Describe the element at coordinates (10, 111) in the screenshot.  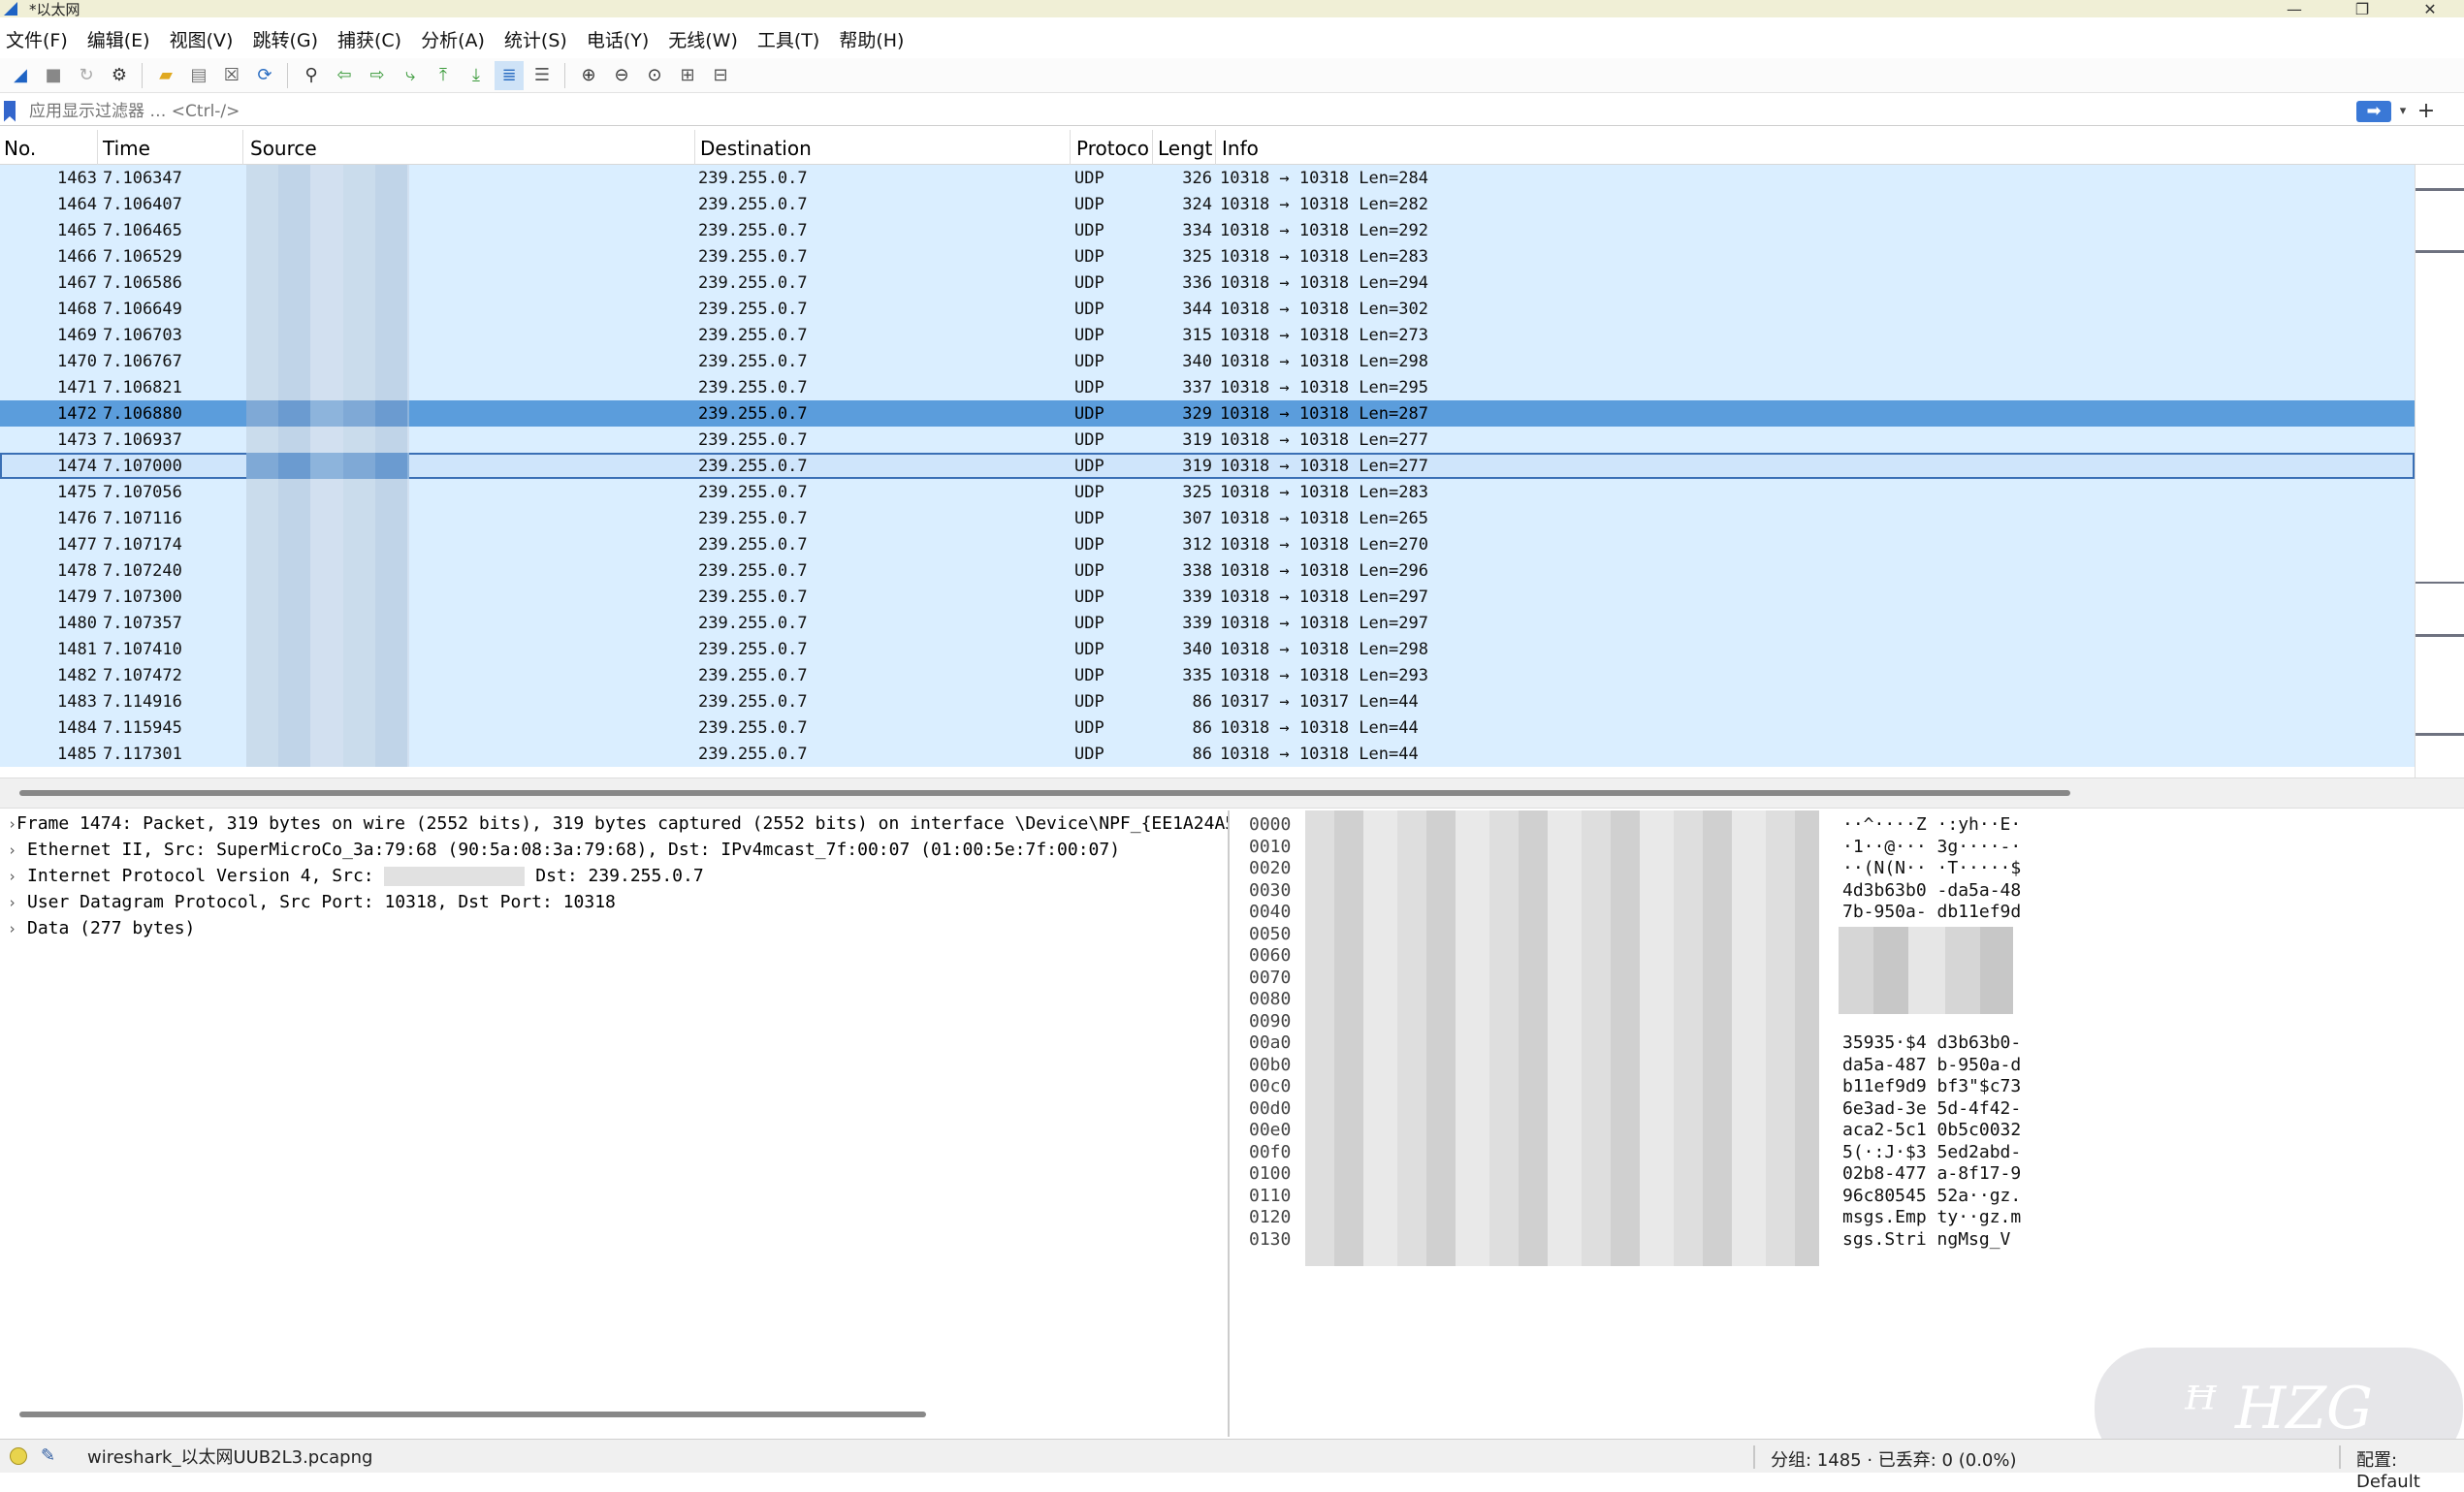
I see `filter-bookmark-icon` at that location.